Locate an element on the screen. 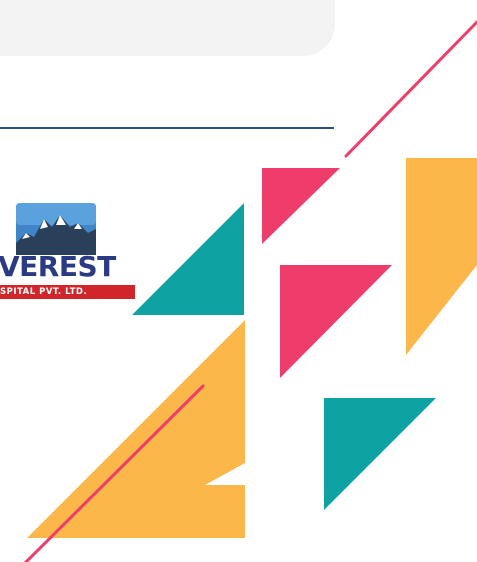 This screenshot has height=562, width=477. teal-triangle-left is located at coordinates (188, 259).